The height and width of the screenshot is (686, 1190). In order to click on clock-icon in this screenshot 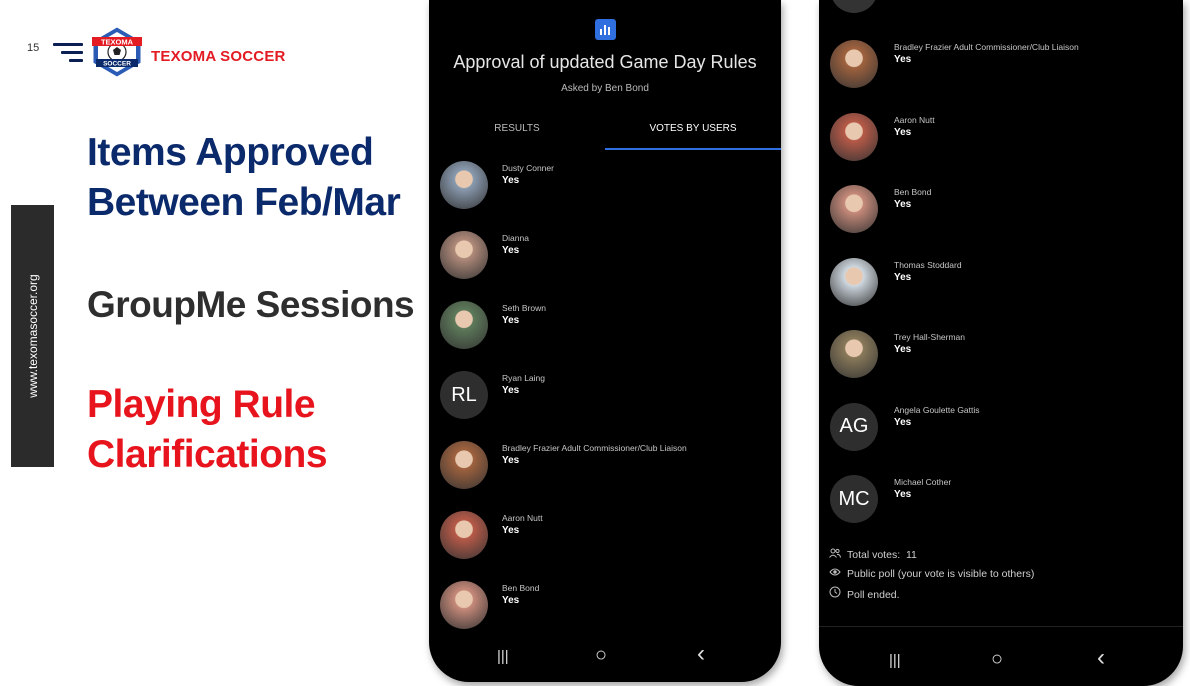, I will do `click(836, 593)`.